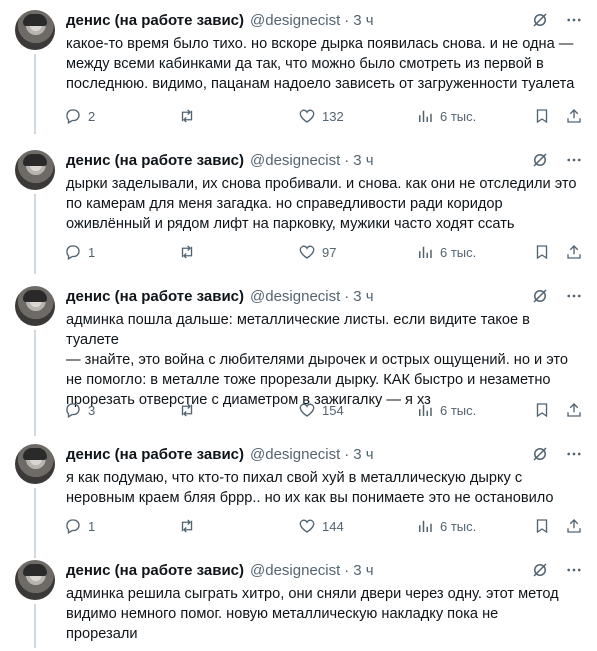  Describe the element at coordinates (79, 116) in the screenshot. I see `reply-button: 2` at that location.